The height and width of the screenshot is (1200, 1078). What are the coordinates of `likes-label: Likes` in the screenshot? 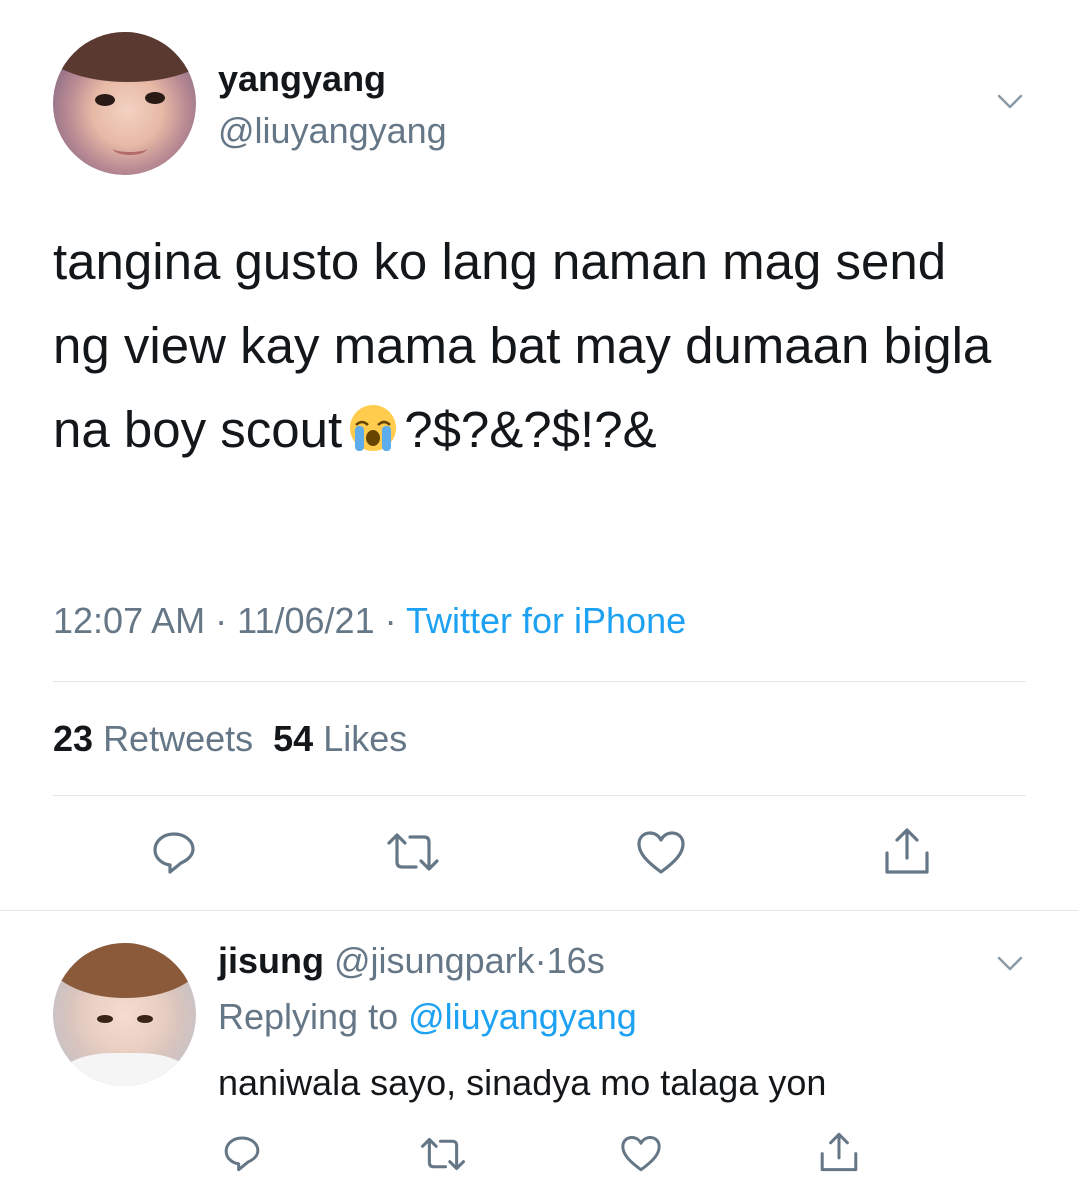 It's located at (365, 738).